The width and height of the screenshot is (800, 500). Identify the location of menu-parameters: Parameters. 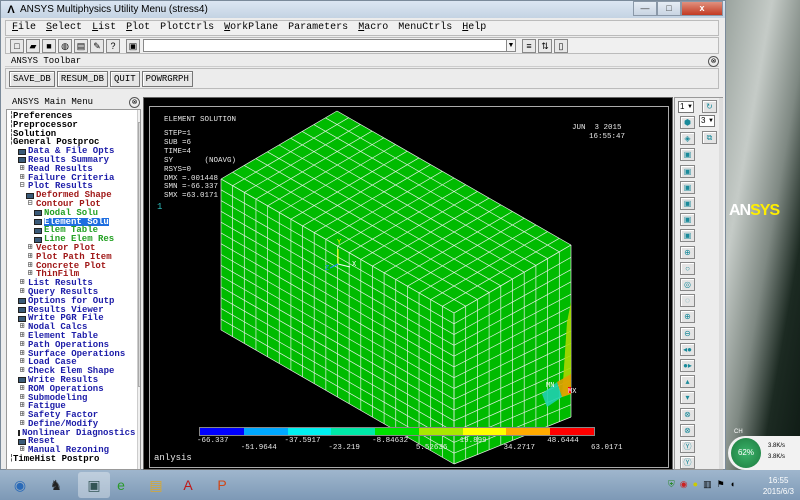
(318, 28).